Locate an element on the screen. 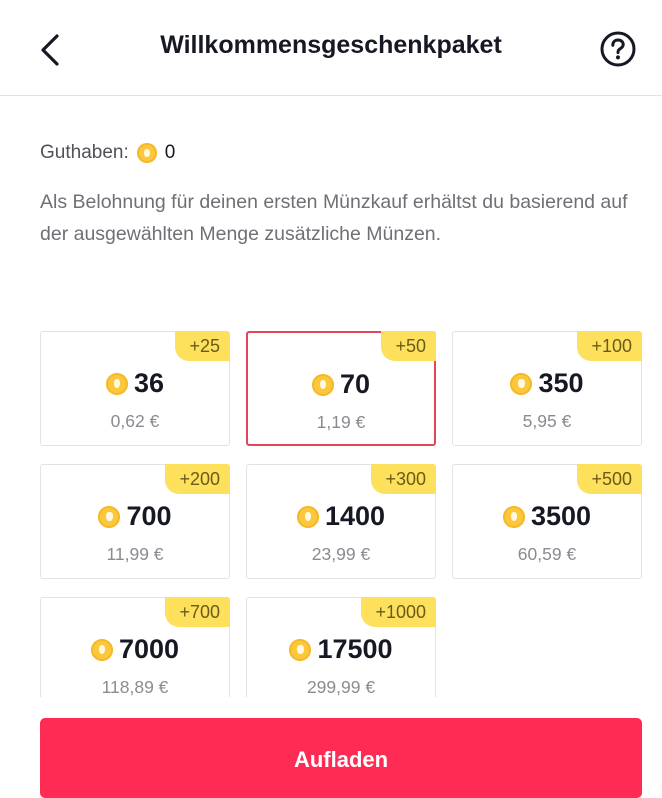  coin-package-card: +1000 17500 299,99 € is located at coordinates (341, 647).